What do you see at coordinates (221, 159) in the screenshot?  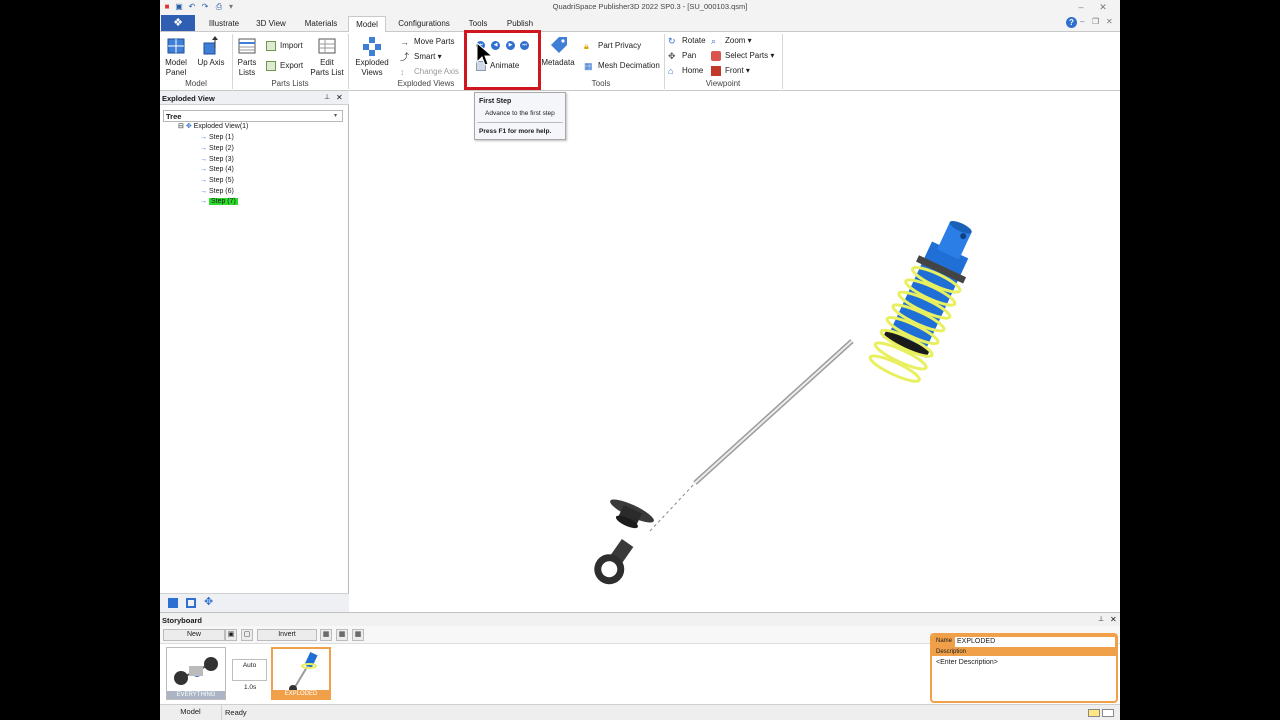 I see `step-label: Step (3)` at bounding box center [221, 159].